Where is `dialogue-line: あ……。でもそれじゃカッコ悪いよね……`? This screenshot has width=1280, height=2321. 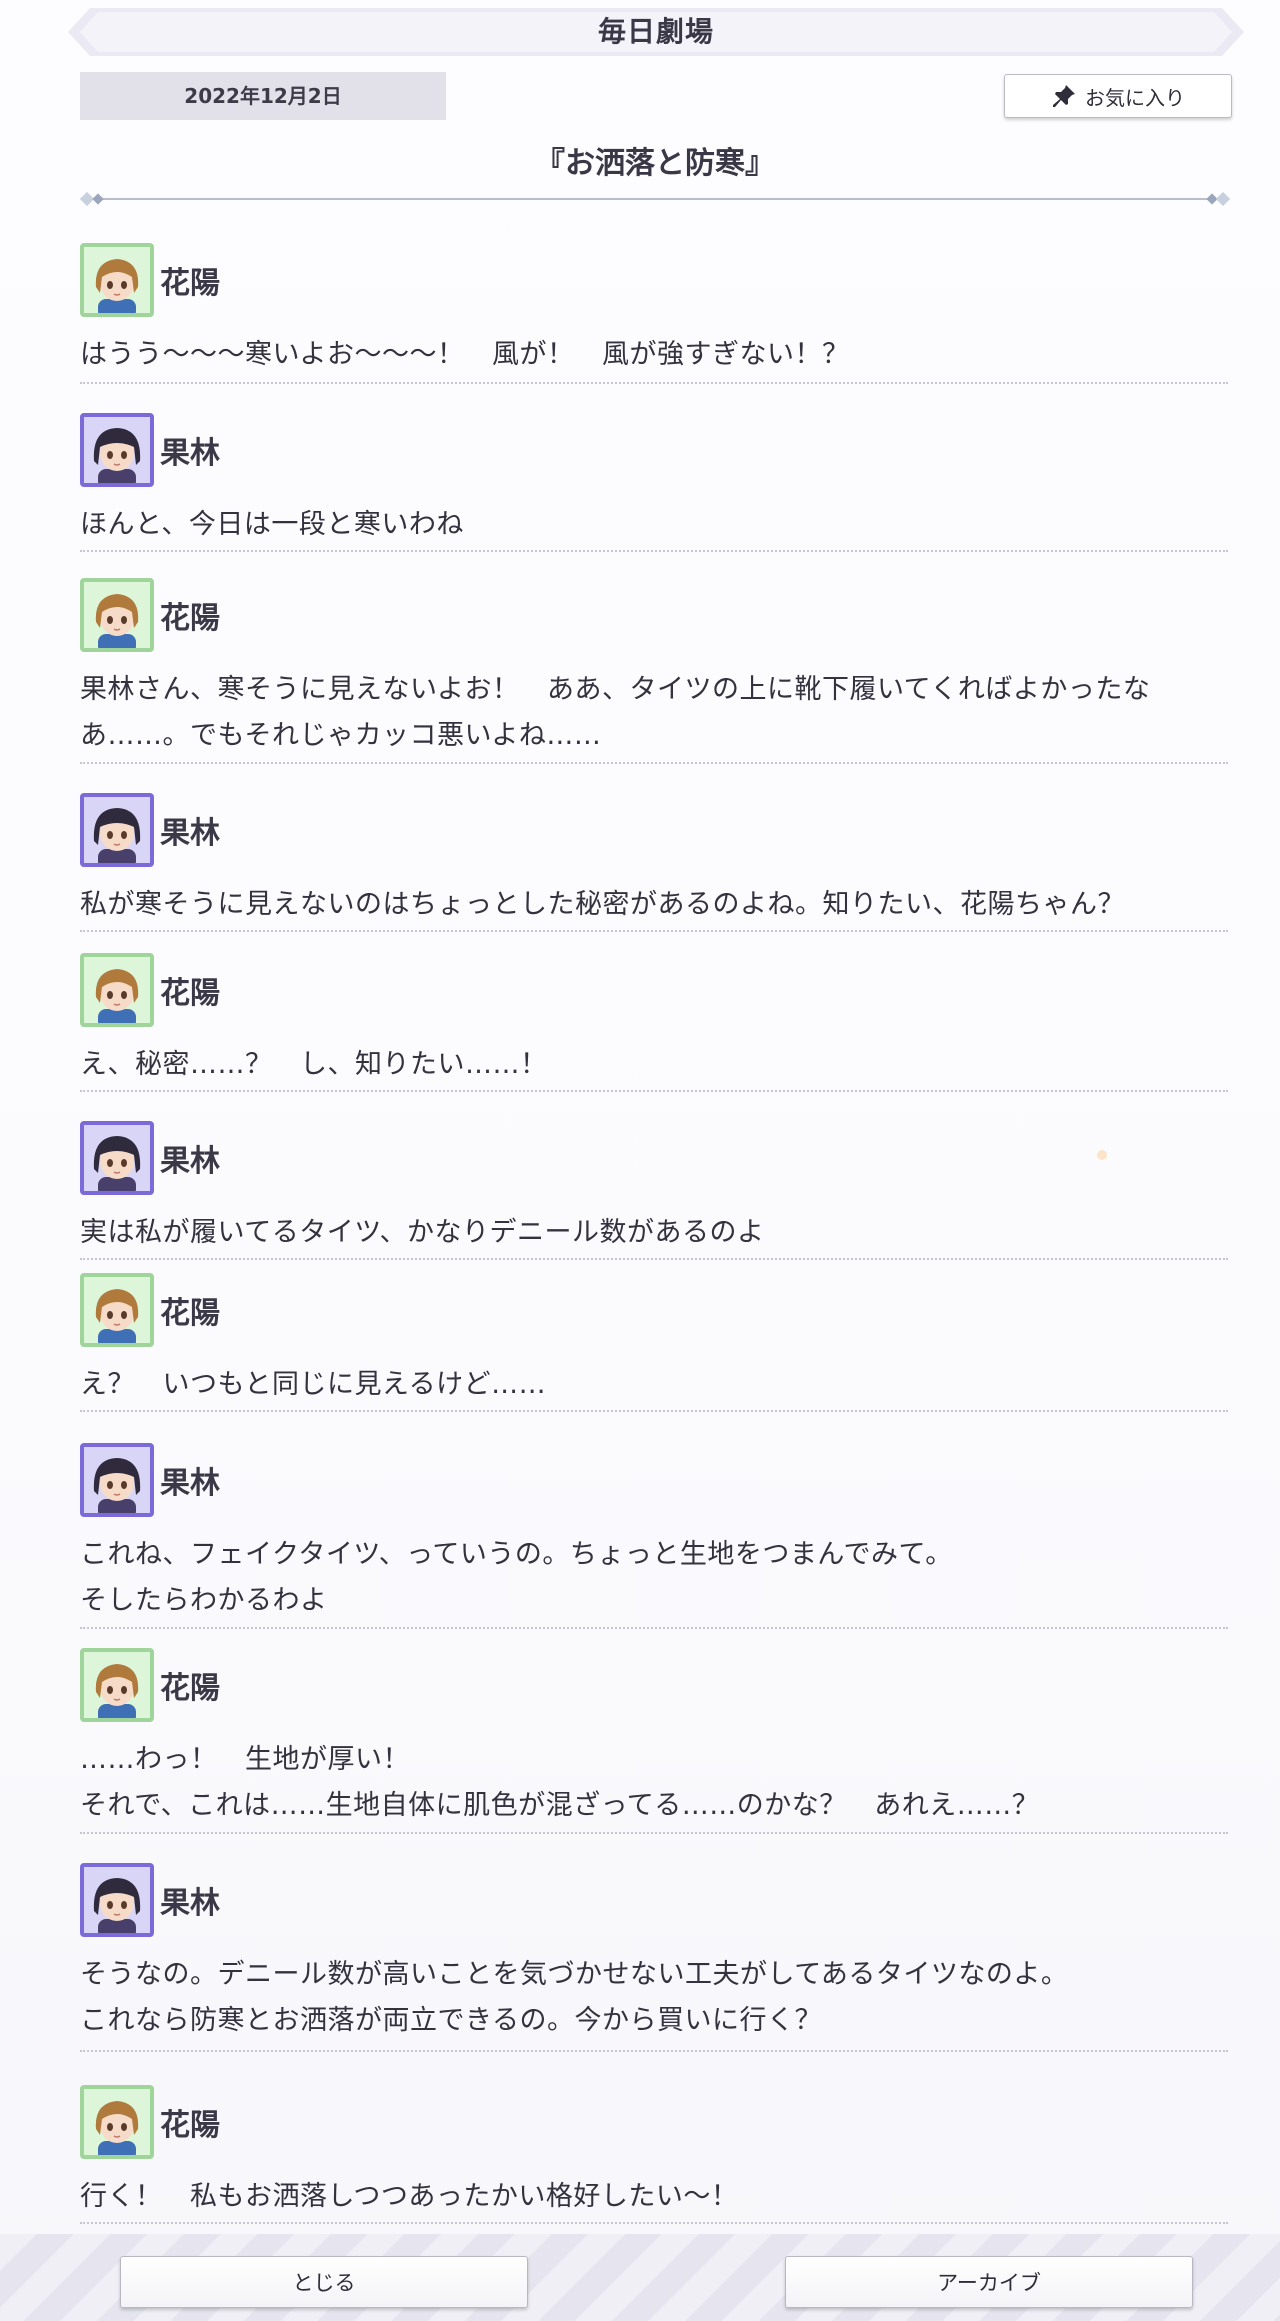 dialogue-line: あ……。でもそれじゃカッコ悪いよね…… is located at coordinates (341, 735).